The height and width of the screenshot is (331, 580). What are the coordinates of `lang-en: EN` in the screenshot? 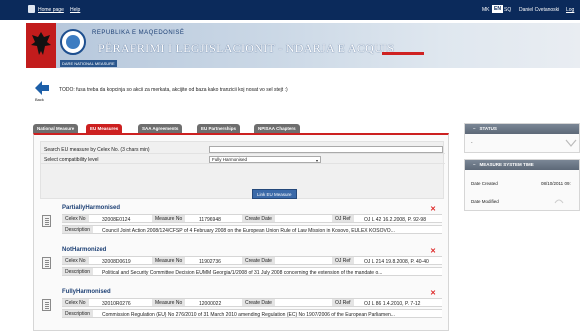 It's located at (497, 9).